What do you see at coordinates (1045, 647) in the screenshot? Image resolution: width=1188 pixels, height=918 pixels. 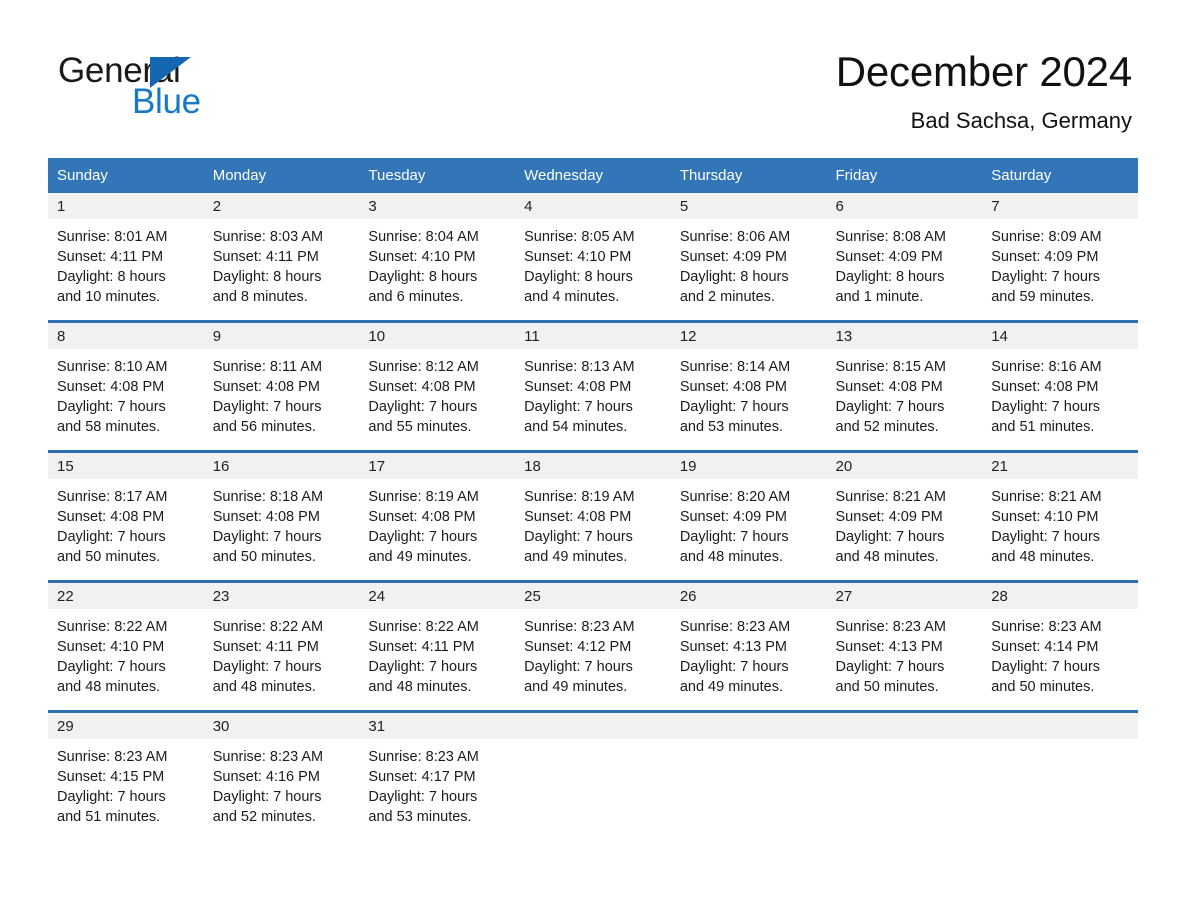 I see `sunset-text: Sunset: 4:14 PM` at bounding box center [1045, 647].